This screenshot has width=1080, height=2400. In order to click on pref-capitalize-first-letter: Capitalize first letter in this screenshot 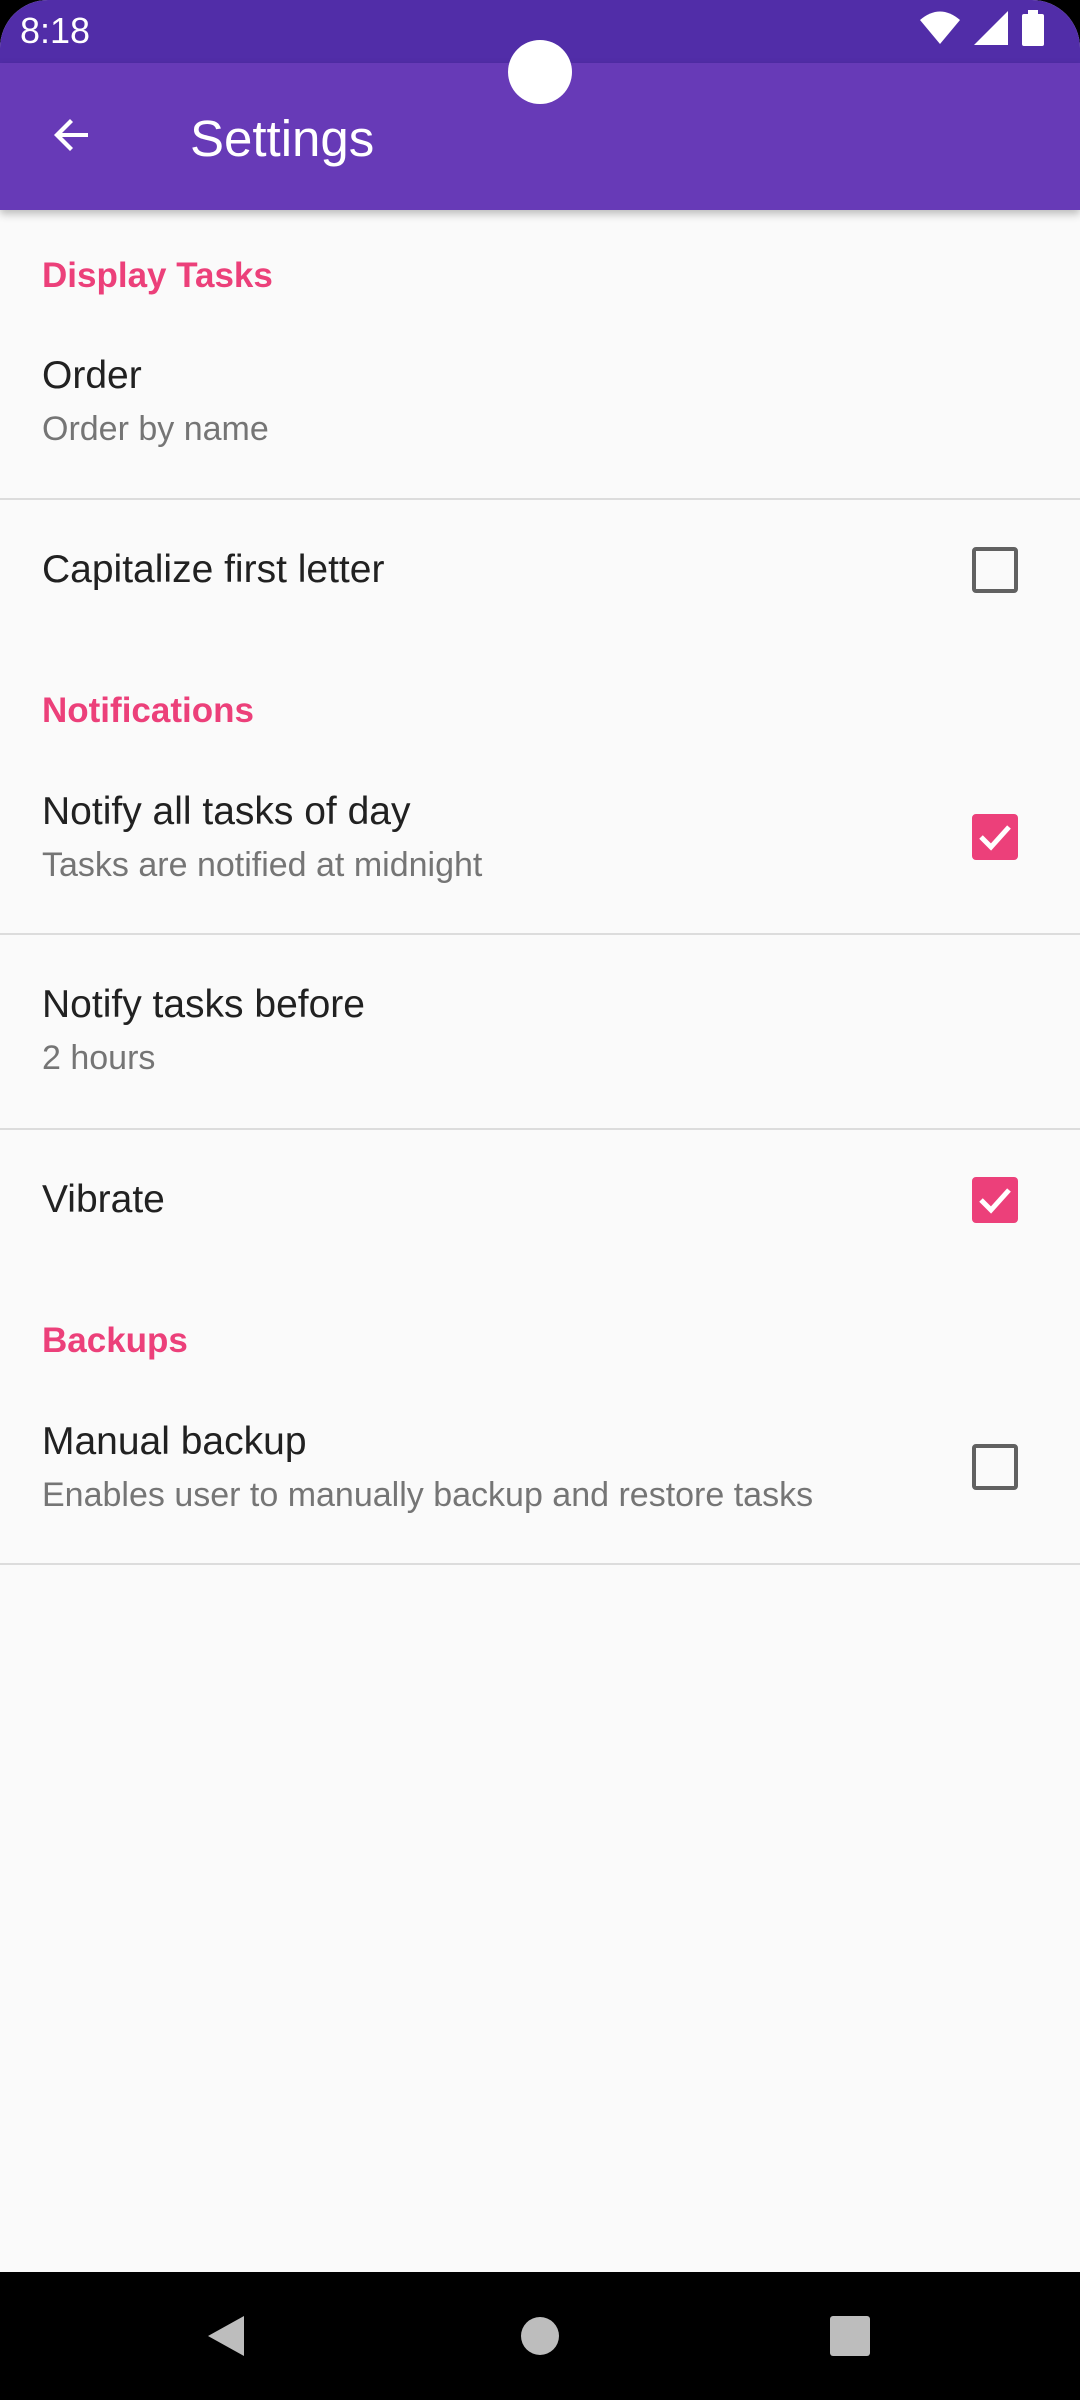, I will do `click(540, 570)`.